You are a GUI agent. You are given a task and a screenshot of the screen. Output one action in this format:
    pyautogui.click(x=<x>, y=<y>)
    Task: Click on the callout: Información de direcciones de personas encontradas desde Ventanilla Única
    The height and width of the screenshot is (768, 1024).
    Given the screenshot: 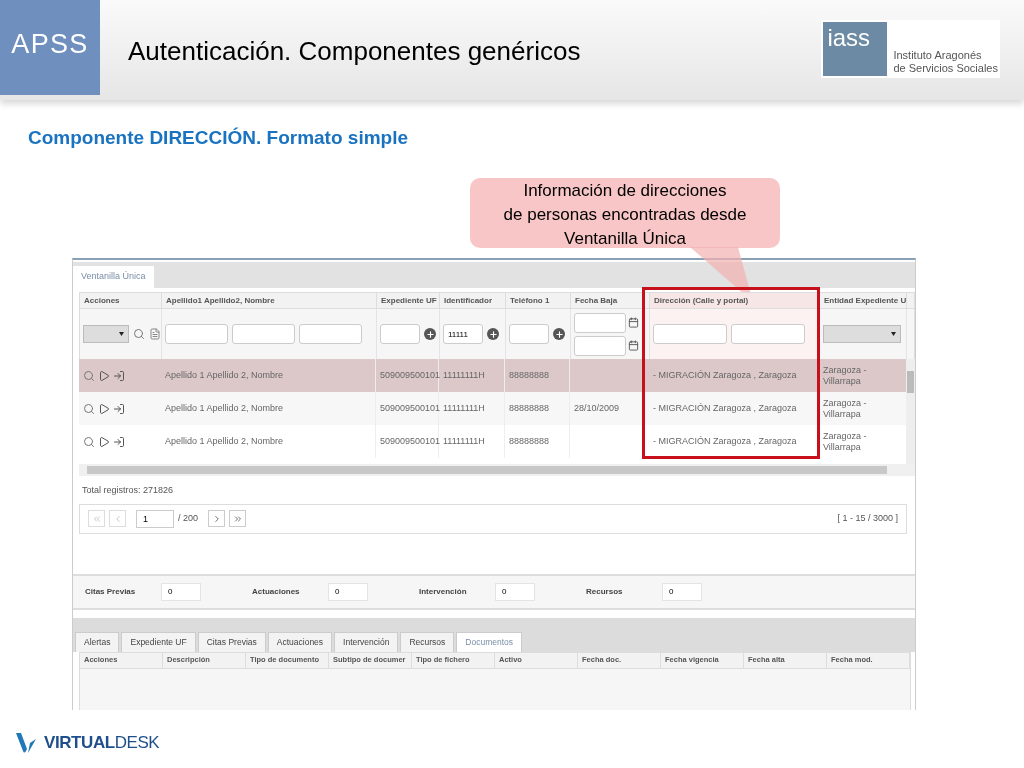 What is the action you would take?
    pyautogui.click(x=625, y=213)
    